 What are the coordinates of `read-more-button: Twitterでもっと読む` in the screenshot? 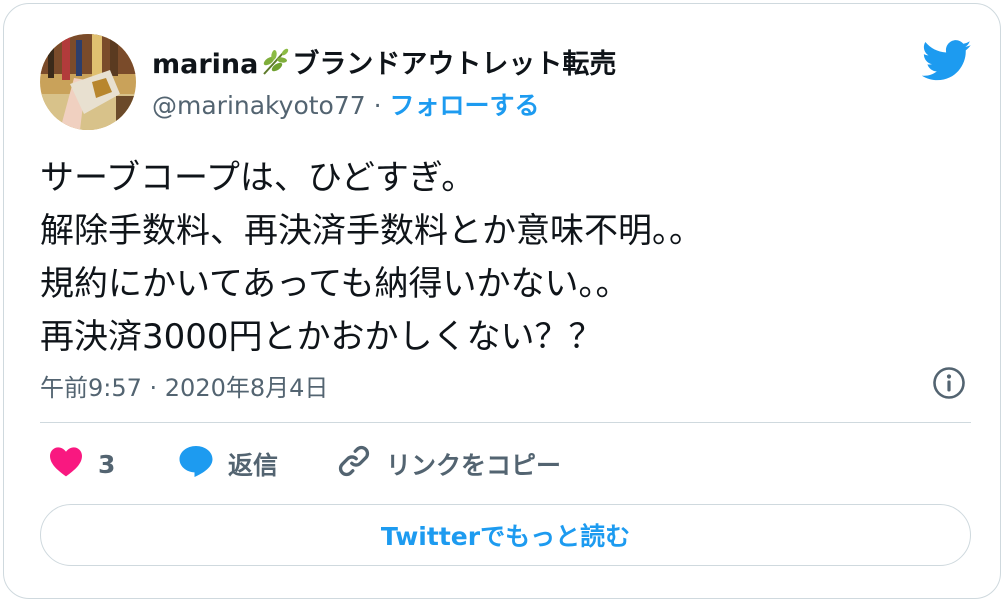 It's located at (505, 535).